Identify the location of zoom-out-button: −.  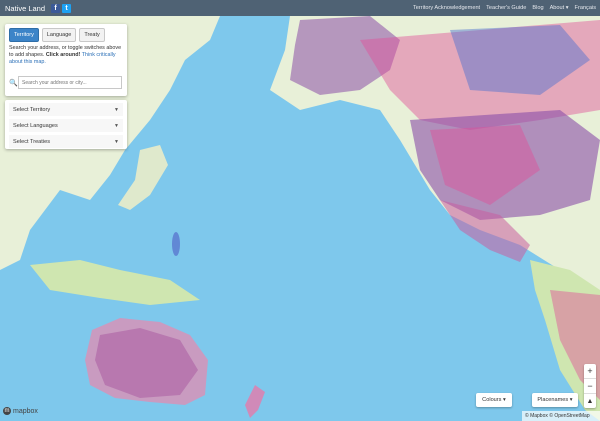
(590, 386).